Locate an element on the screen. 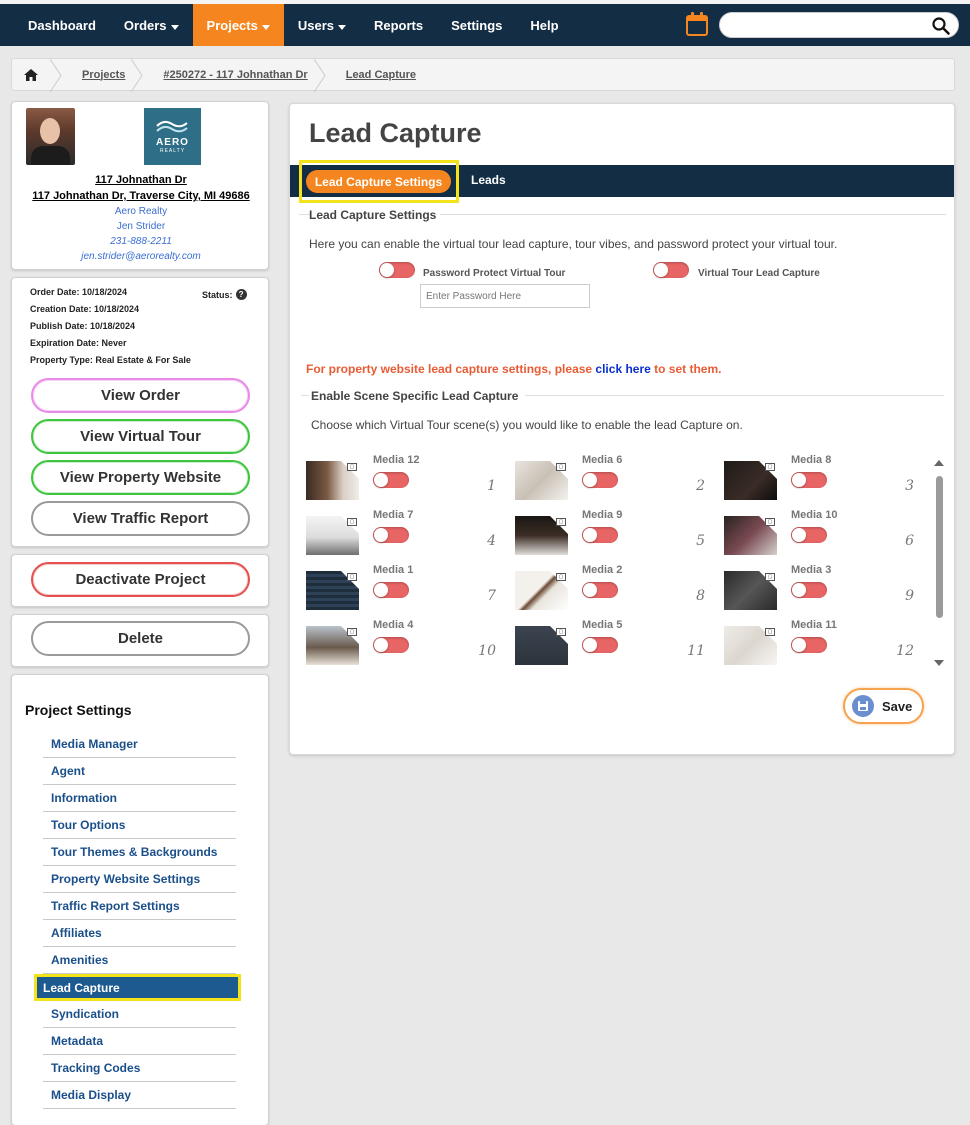 This screenshot has height=1125, width=970. help-icon: ? is located at coordinates (241, 294).